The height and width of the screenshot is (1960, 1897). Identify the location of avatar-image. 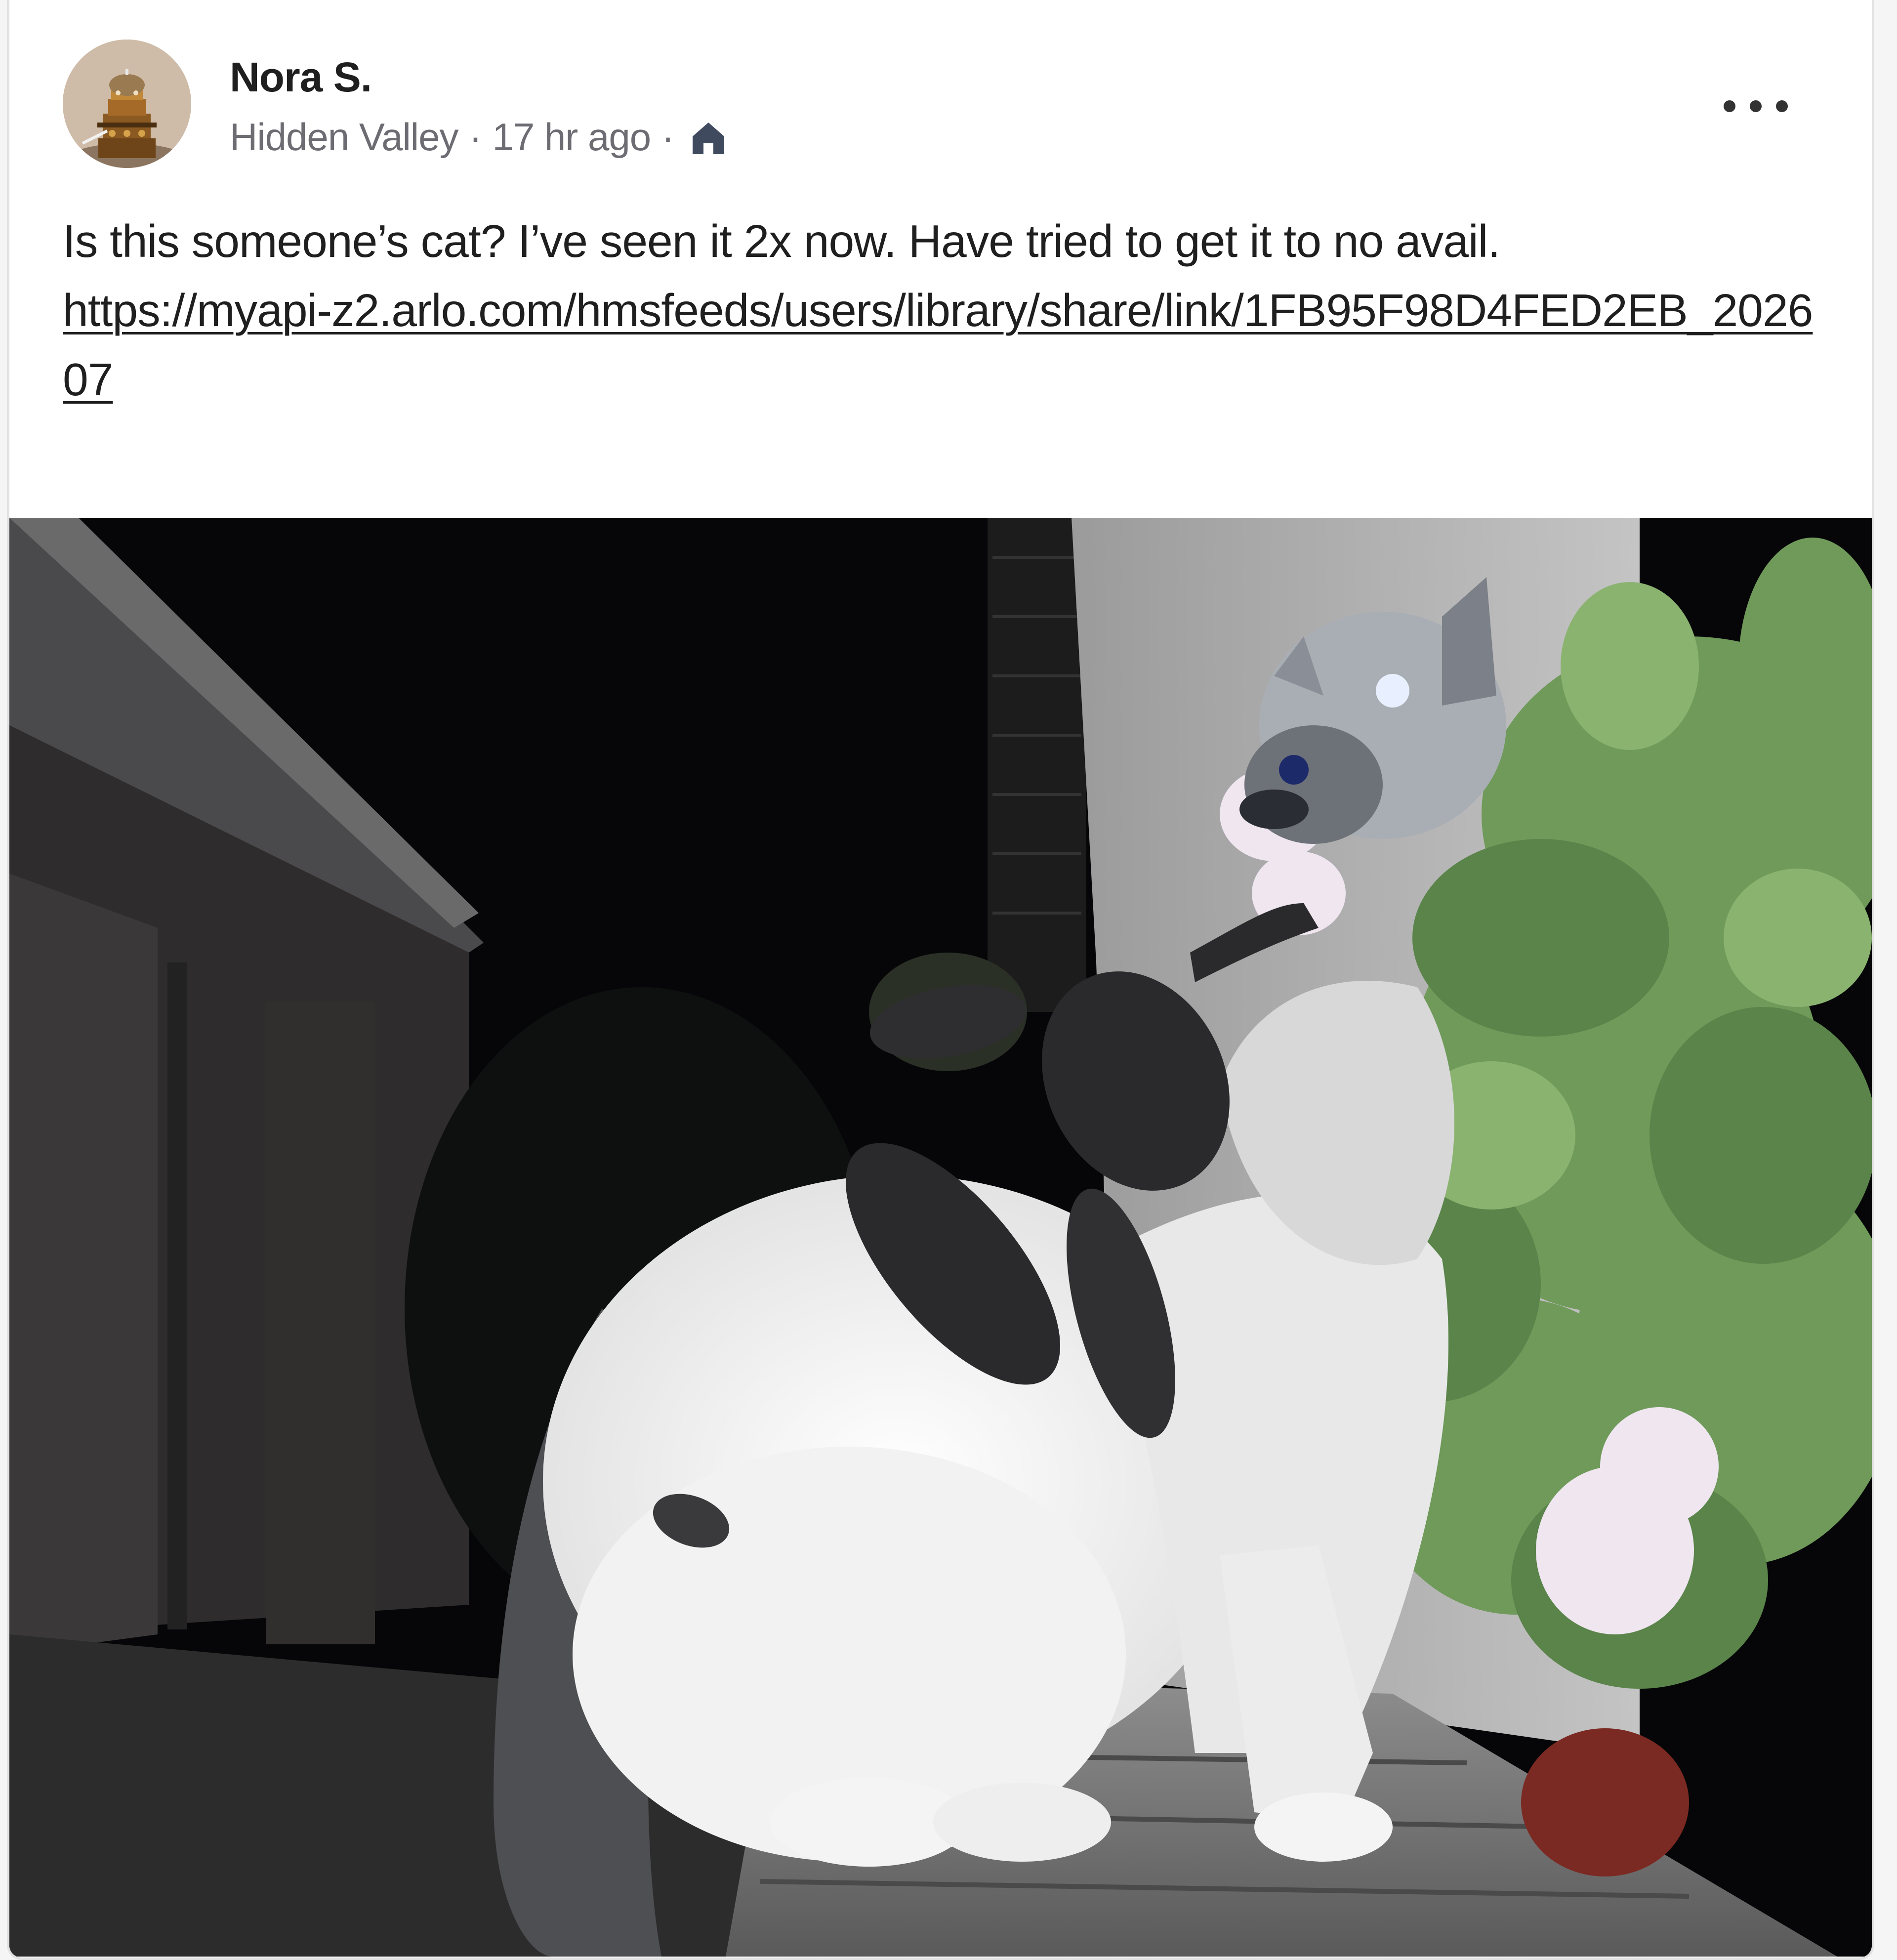
(127, 104).